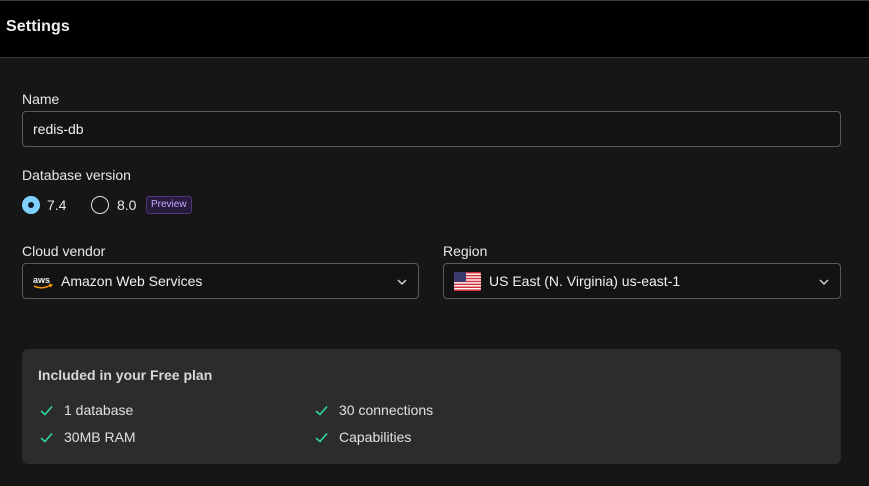  What do you see at coordinates (64, 251) in the screenshot?
I see `cloud-vendor-label: Cloud vendor` at bounding box center [64, 251].